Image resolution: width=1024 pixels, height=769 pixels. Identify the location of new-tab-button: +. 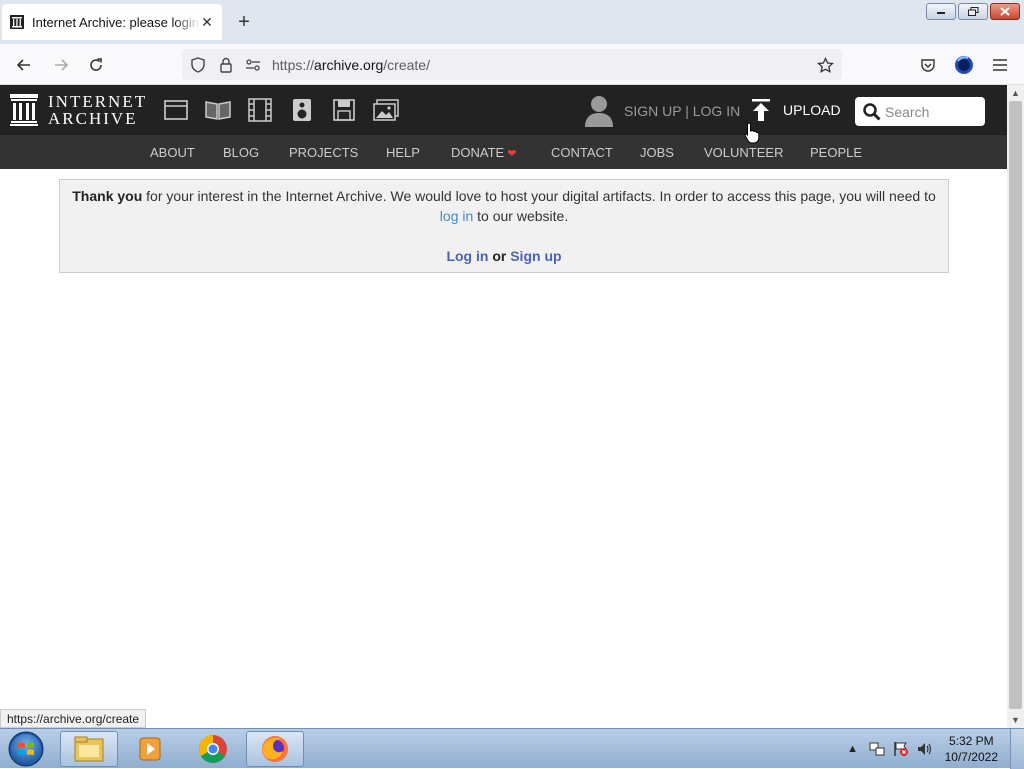
(244, 22).